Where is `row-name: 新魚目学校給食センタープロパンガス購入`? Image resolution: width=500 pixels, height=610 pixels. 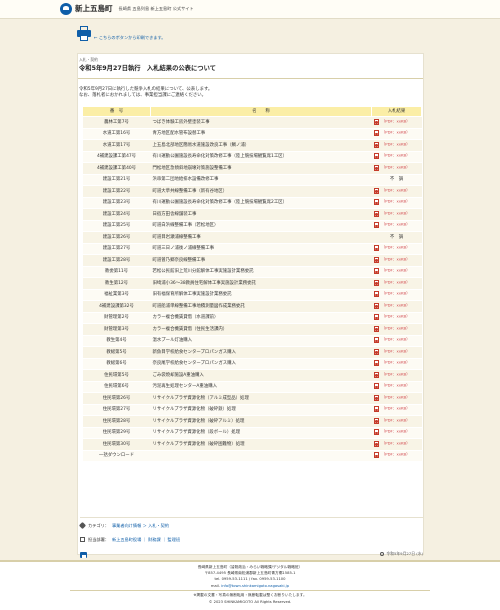 row-name: 新魚目学校給食センタープロパンガス購入 is located at coordinates (261, 352).